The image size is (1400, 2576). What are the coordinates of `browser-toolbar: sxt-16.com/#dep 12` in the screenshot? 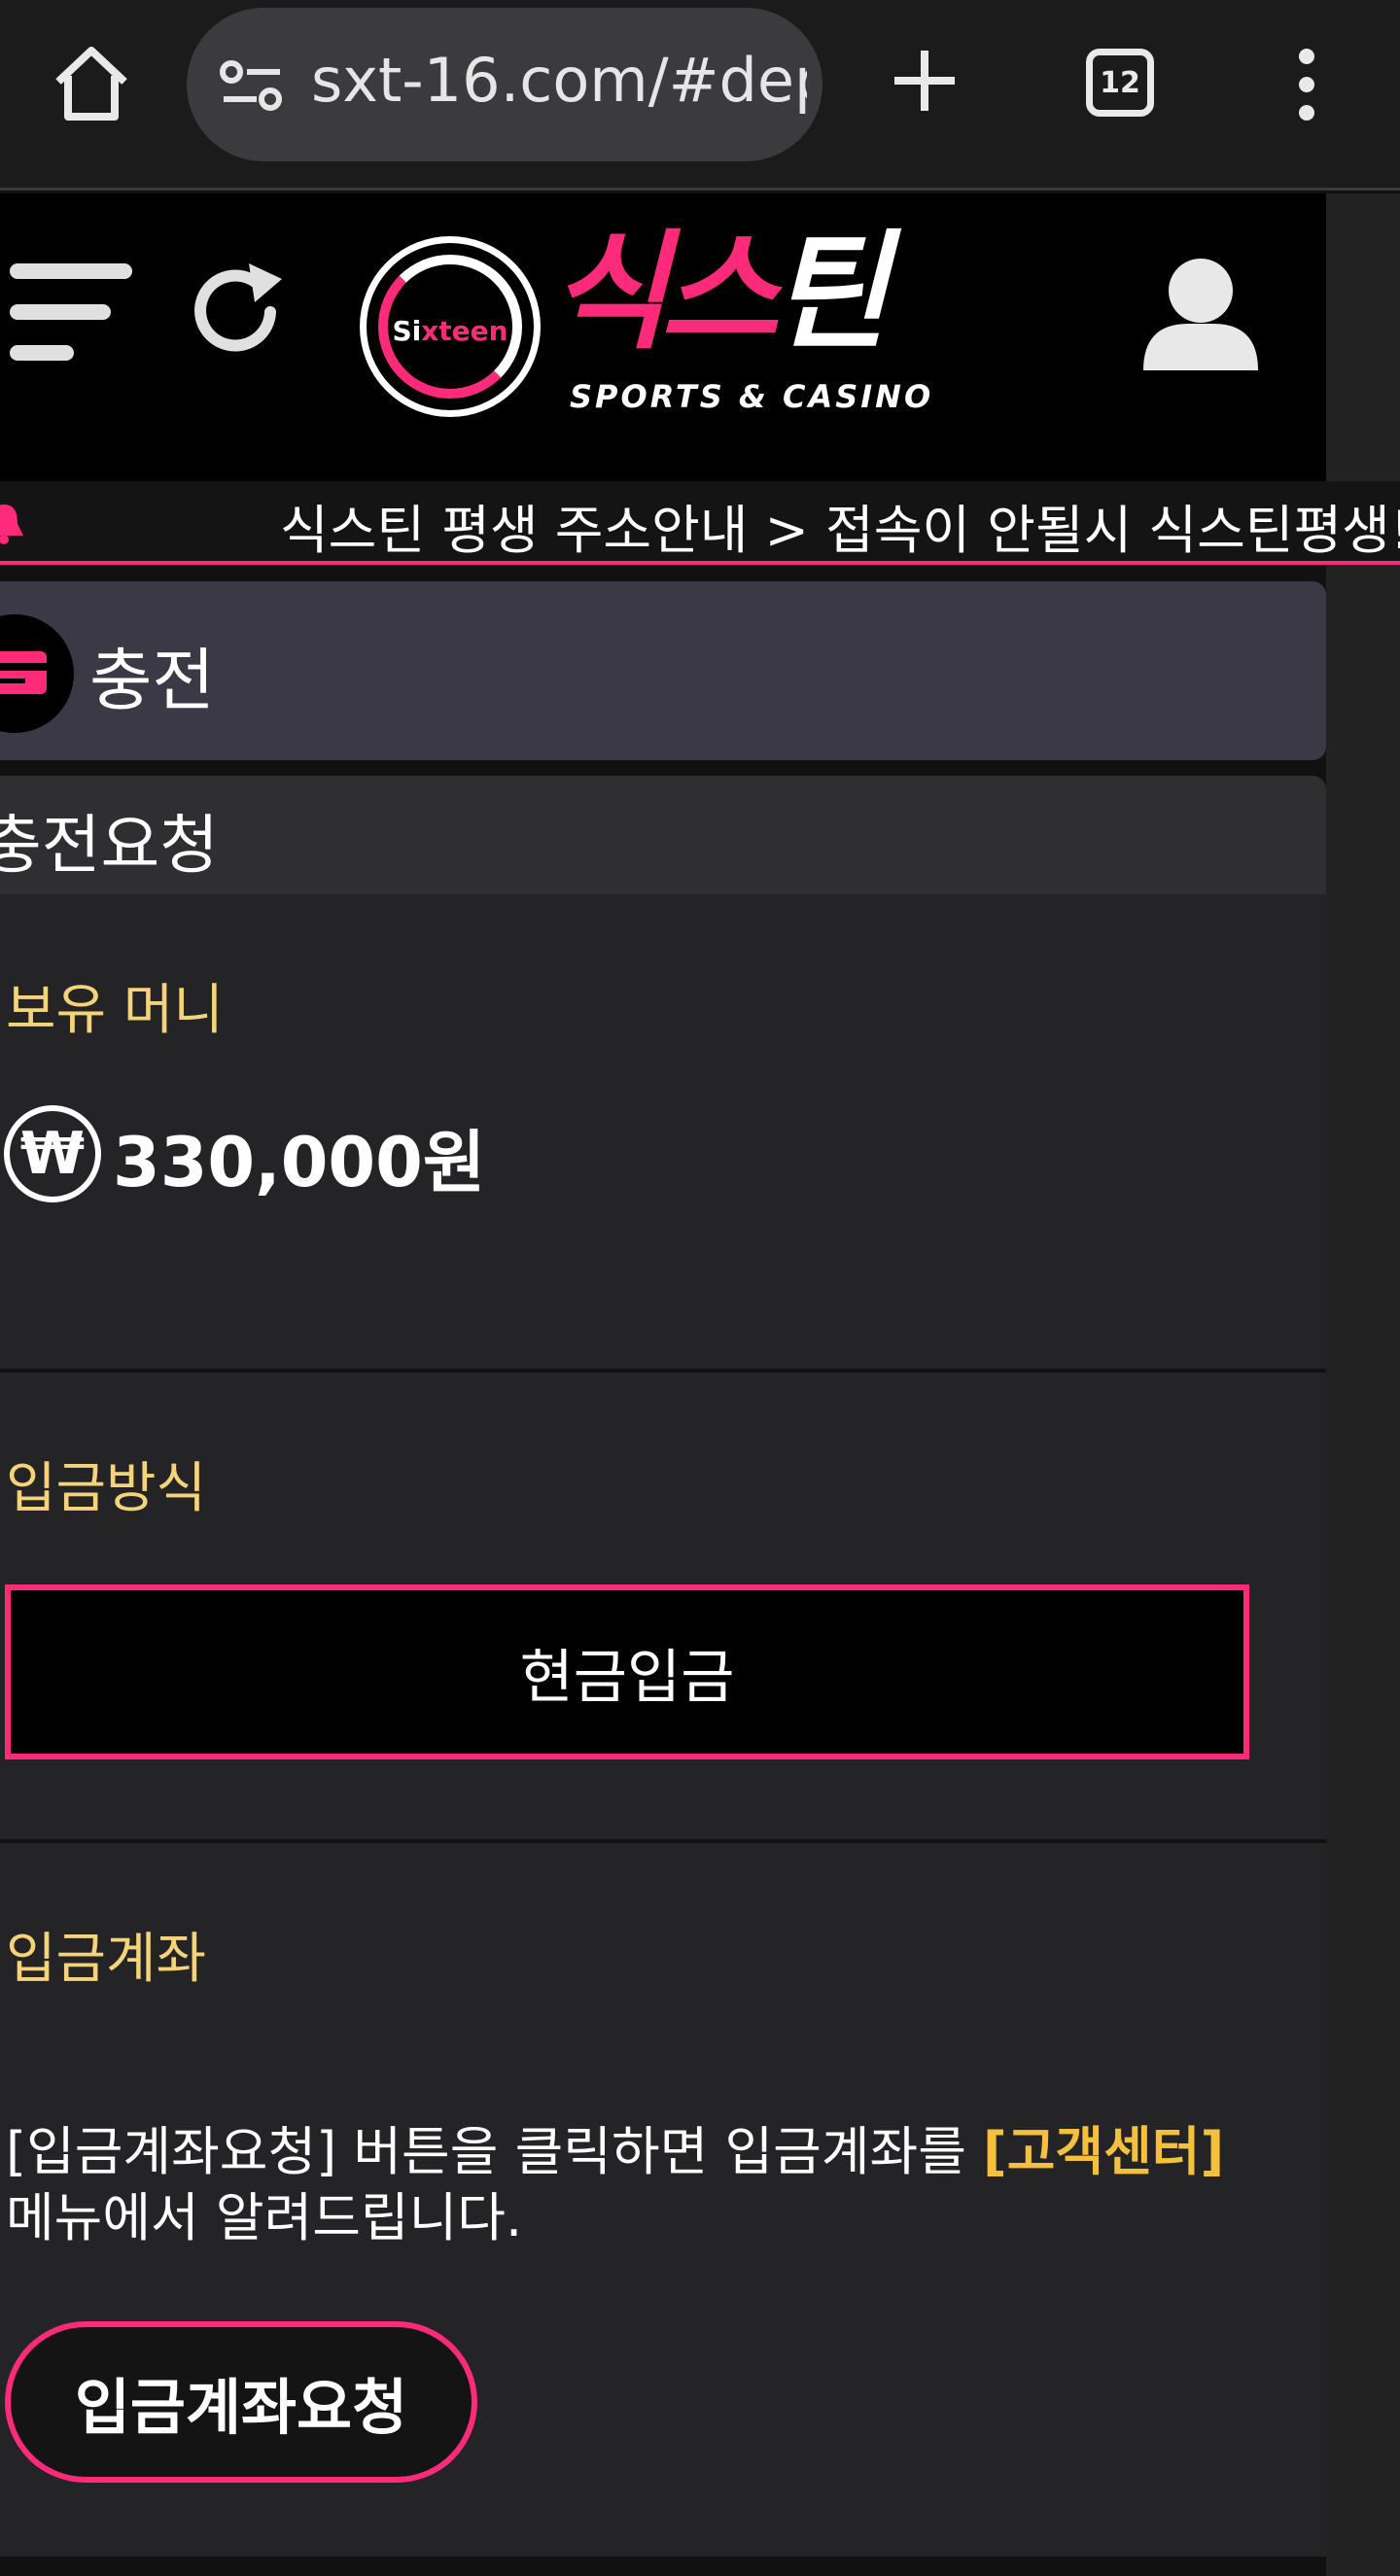 It's located at (700, 95).